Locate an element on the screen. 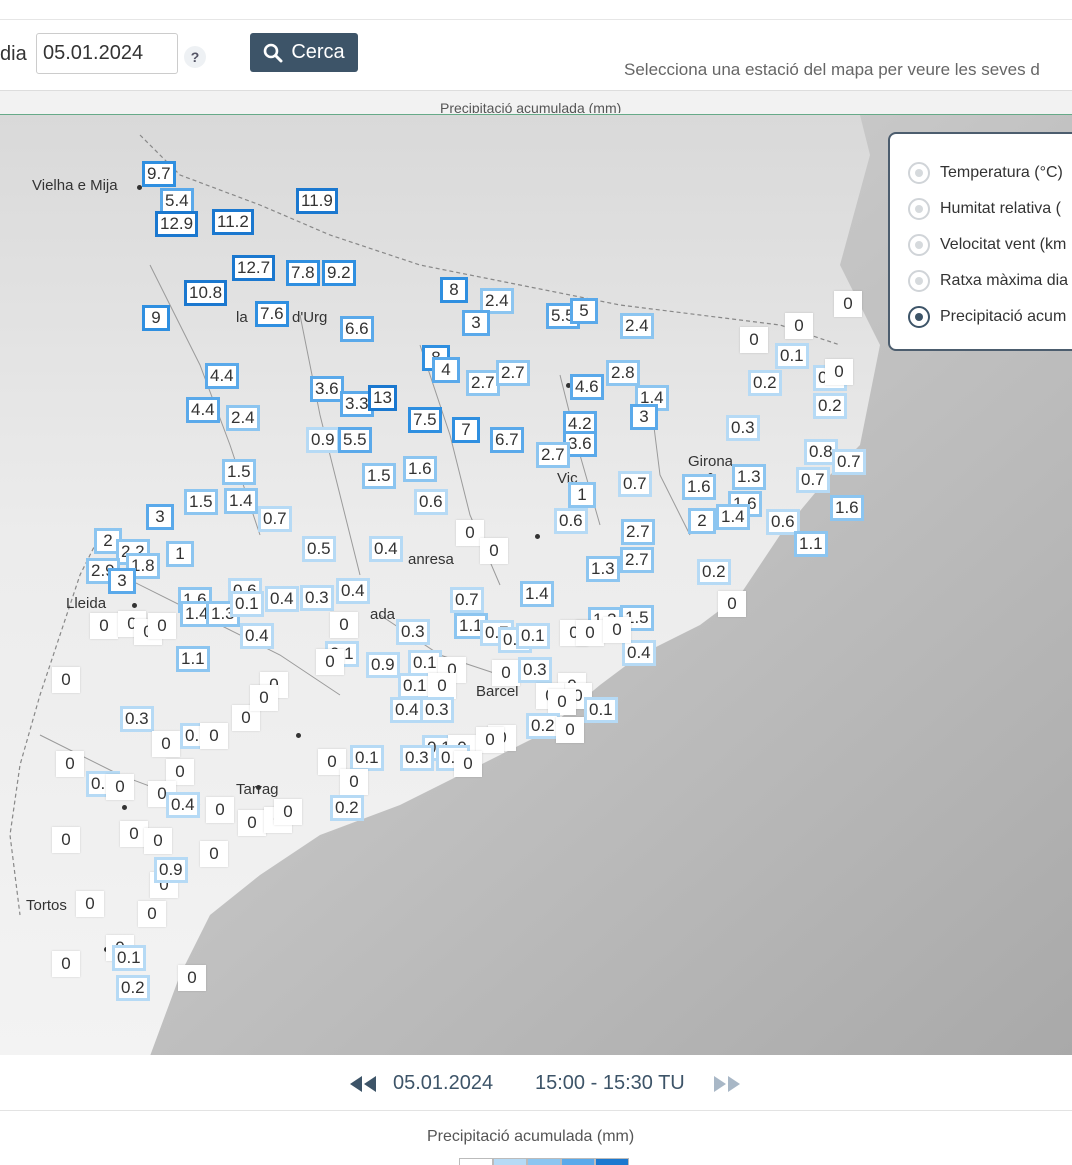  station-value: 10.8 is located at coordinates (206, 293).